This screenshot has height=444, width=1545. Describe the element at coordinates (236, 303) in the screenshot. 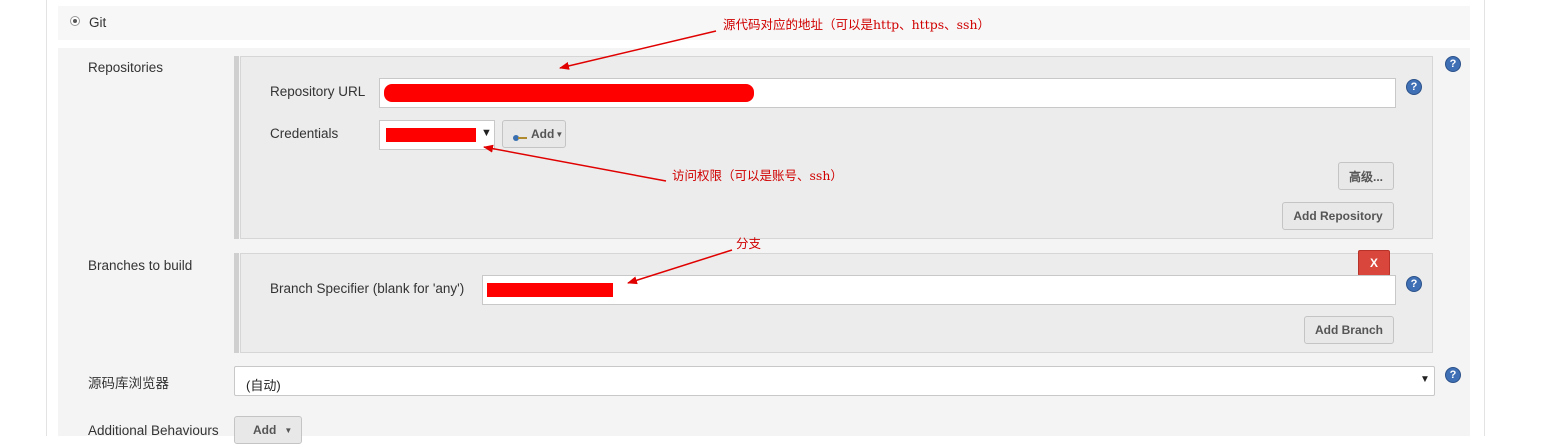

I see `branches-bar` at that location.